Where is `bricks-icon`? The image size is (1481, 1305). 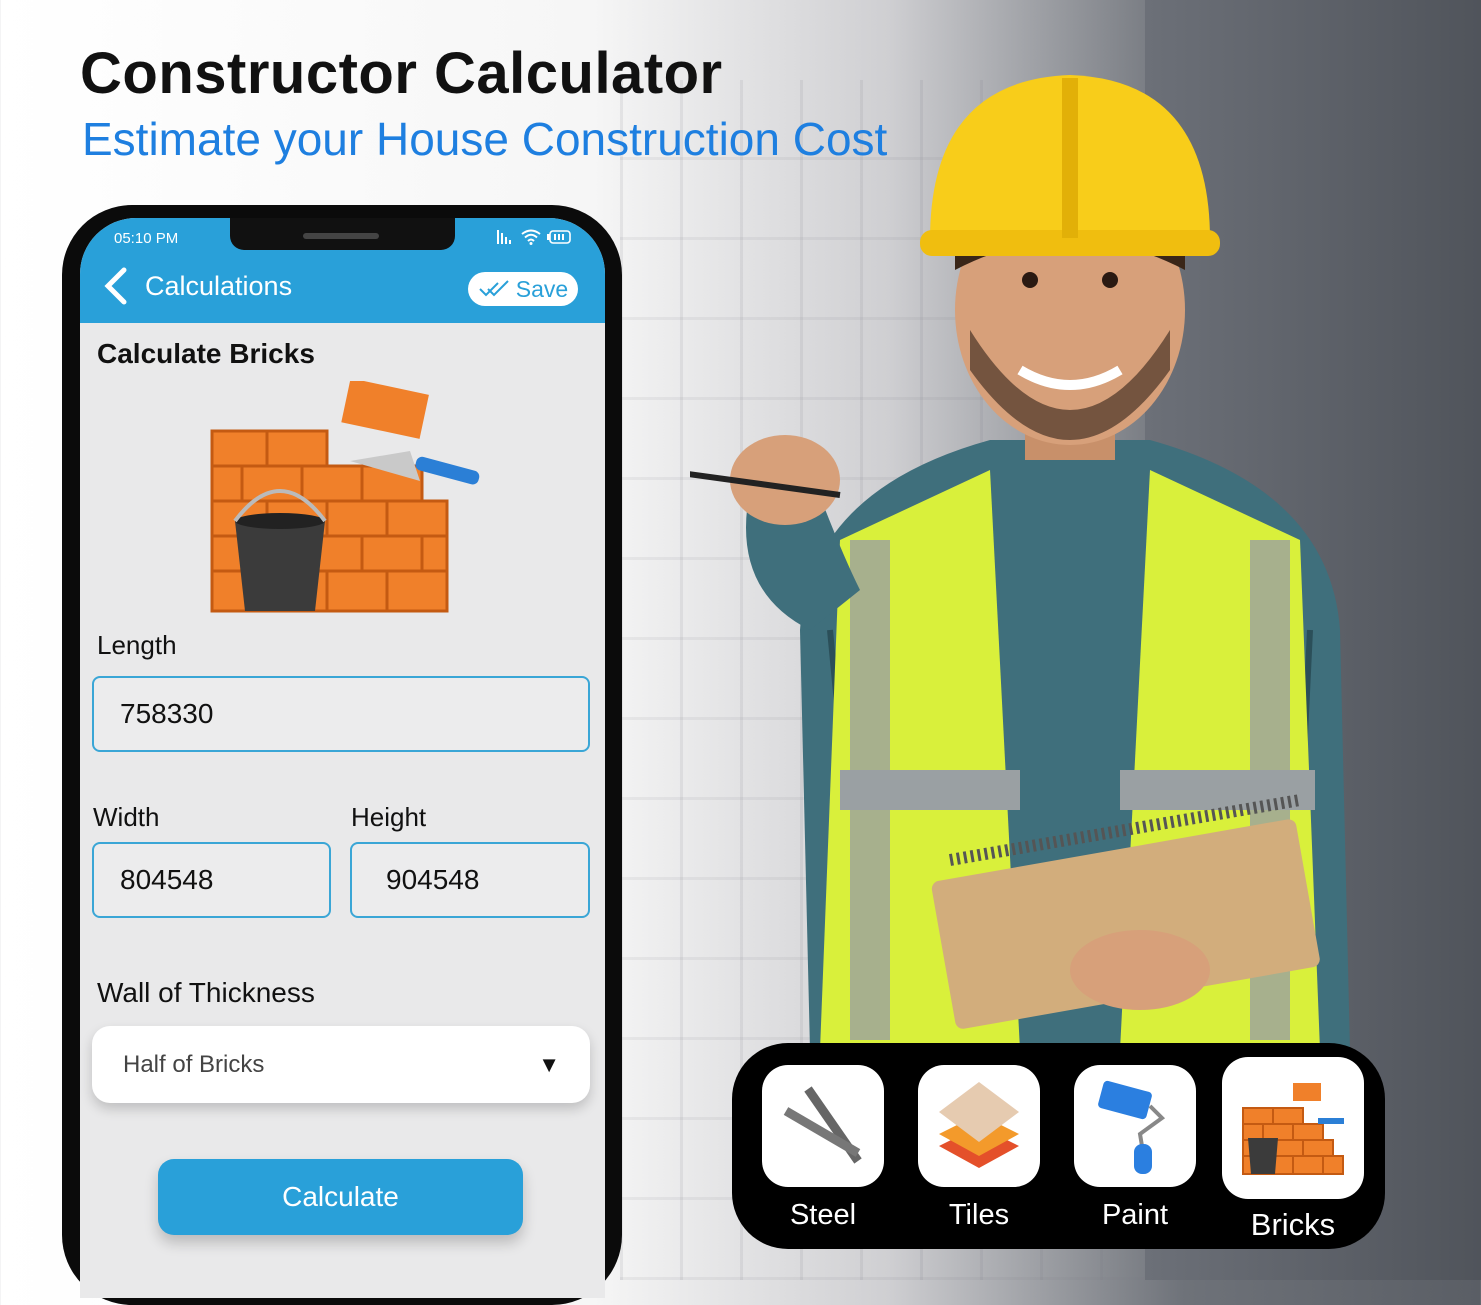 bricks-icon is located at coordinates (1293, 1128).